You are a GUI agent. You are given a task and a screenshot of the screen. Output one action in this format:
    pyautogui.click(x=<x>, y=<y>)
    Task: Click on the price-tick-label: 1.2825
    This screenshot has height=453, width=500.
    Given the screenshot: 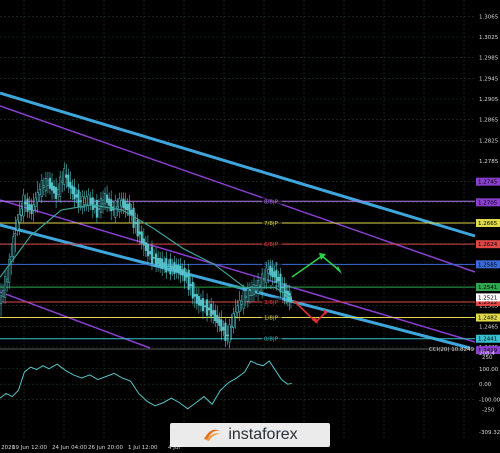 What is the action you would take?
    pyautogui.click(x=489, y=141)
    